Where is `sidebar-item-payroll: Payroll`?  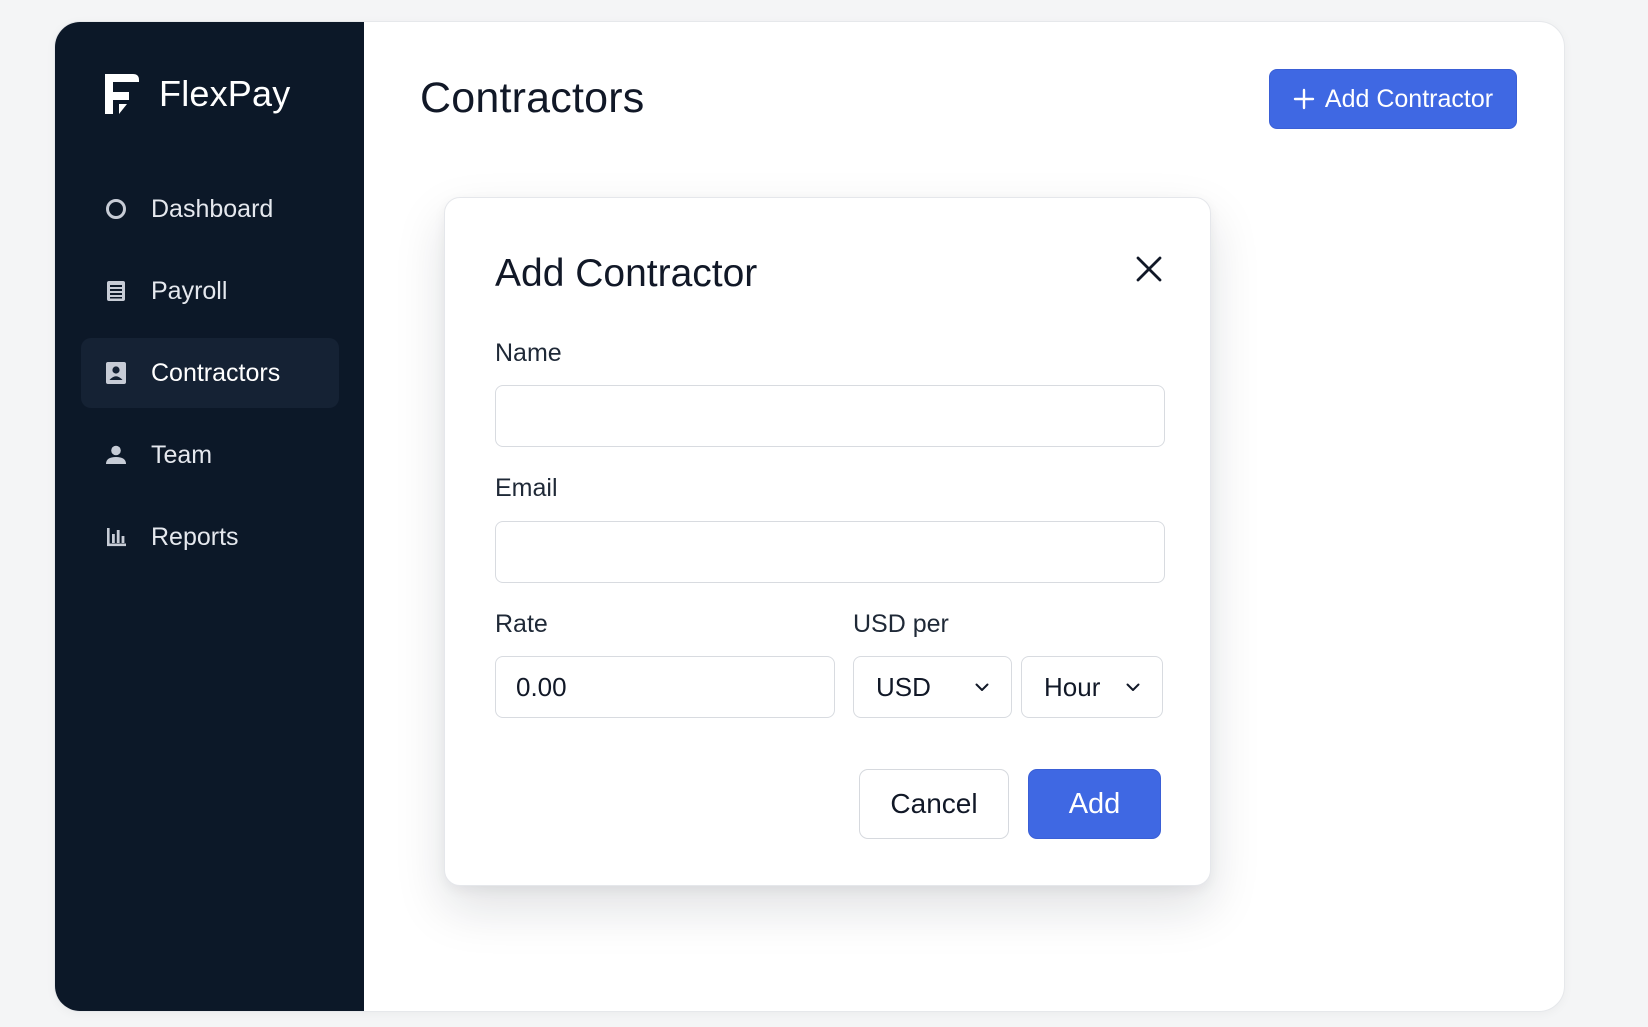 sidebar-item-payroll: Payroll is located at coordinates (210, 291).